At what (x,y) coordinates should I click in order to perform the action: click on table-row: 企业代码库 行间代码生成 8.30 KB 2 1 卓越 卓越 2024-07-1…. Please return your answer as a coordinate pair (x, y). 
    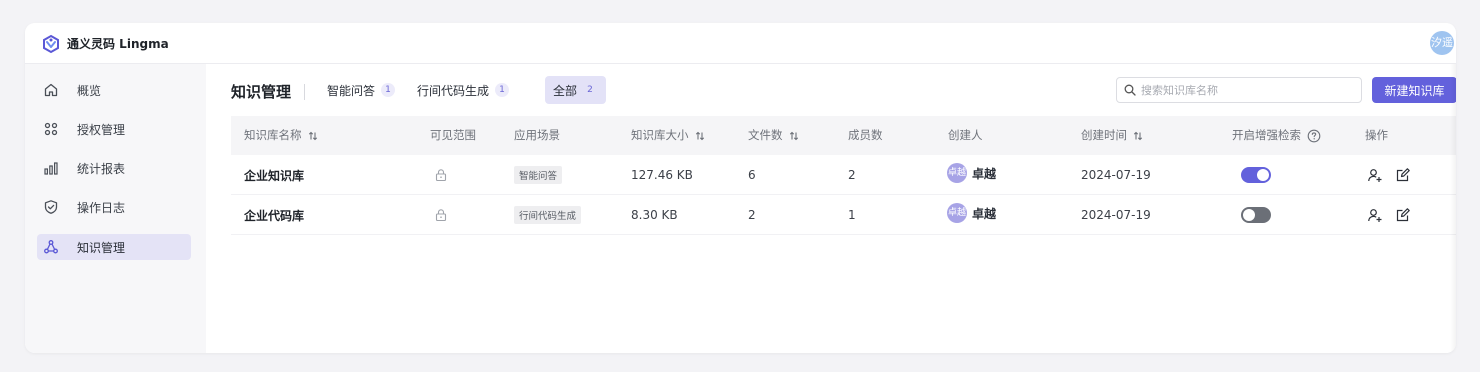
    Looking at the image, I should click on (843, 215).